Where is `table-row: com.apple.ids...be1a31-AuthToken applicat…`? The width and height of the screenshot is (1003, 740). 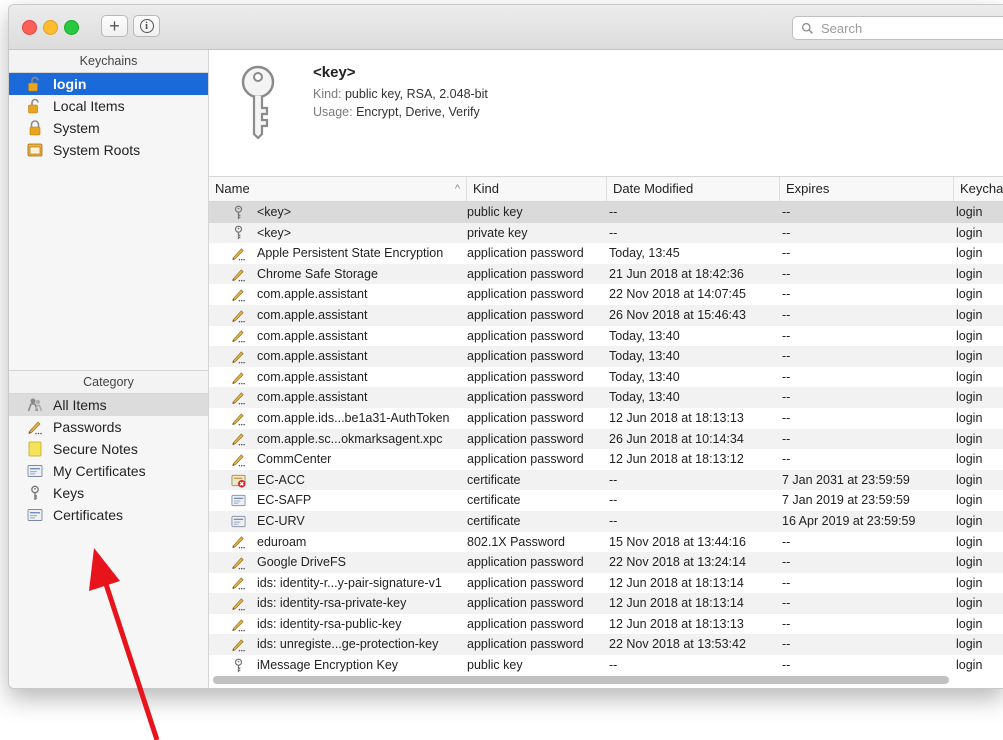
table-row: com.apple.ids...be1a31-AuthToken applicat… is located at coordinates (606, 418).